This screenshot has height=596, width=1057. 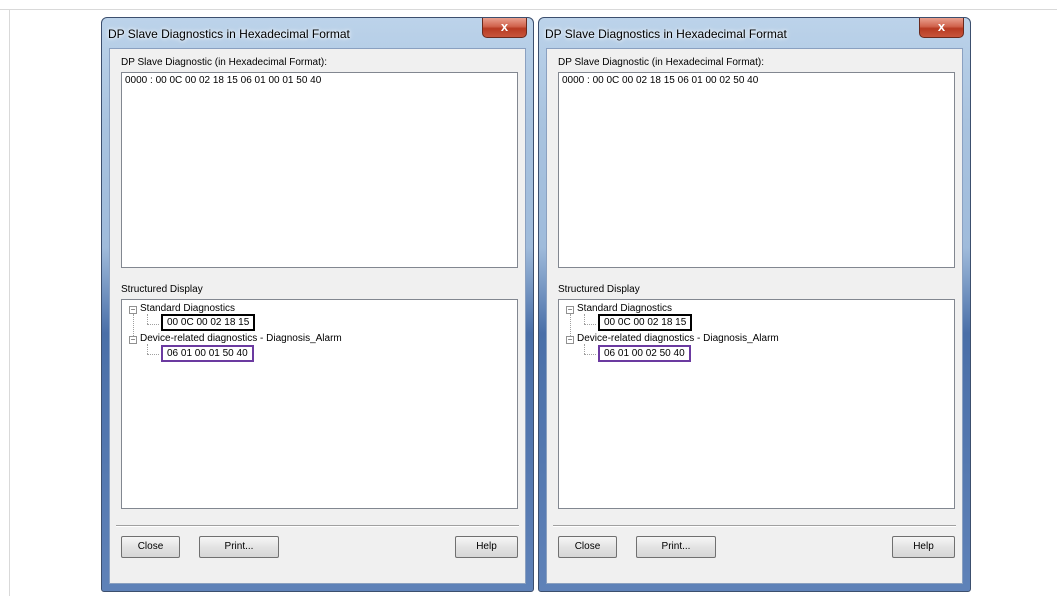 What do you see at coordinates (9, 302) in the screenshot?
I see `page-frame-left` at bounding box center [9, 302].